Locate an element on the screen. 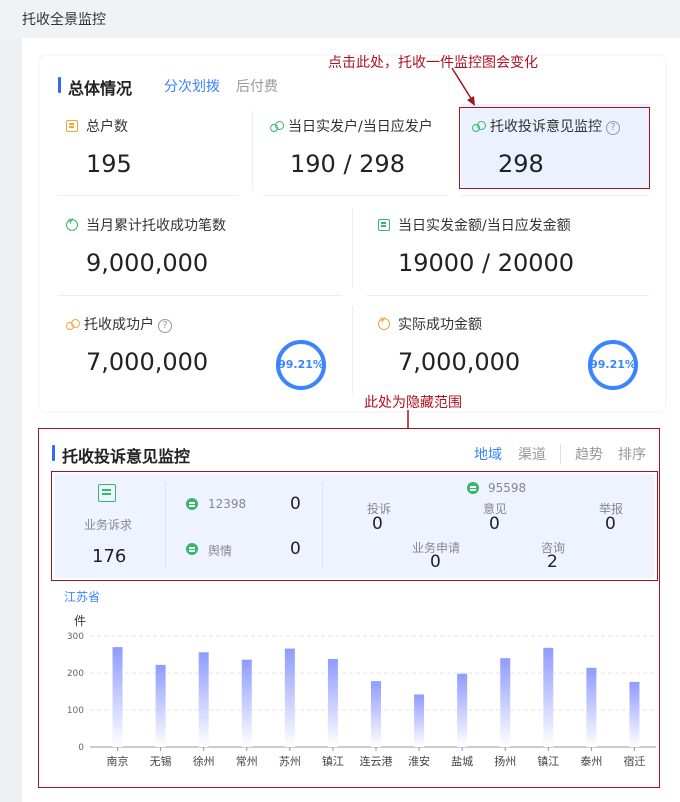  metric-value: 9,000,000 is located at coordinates (147, 263).